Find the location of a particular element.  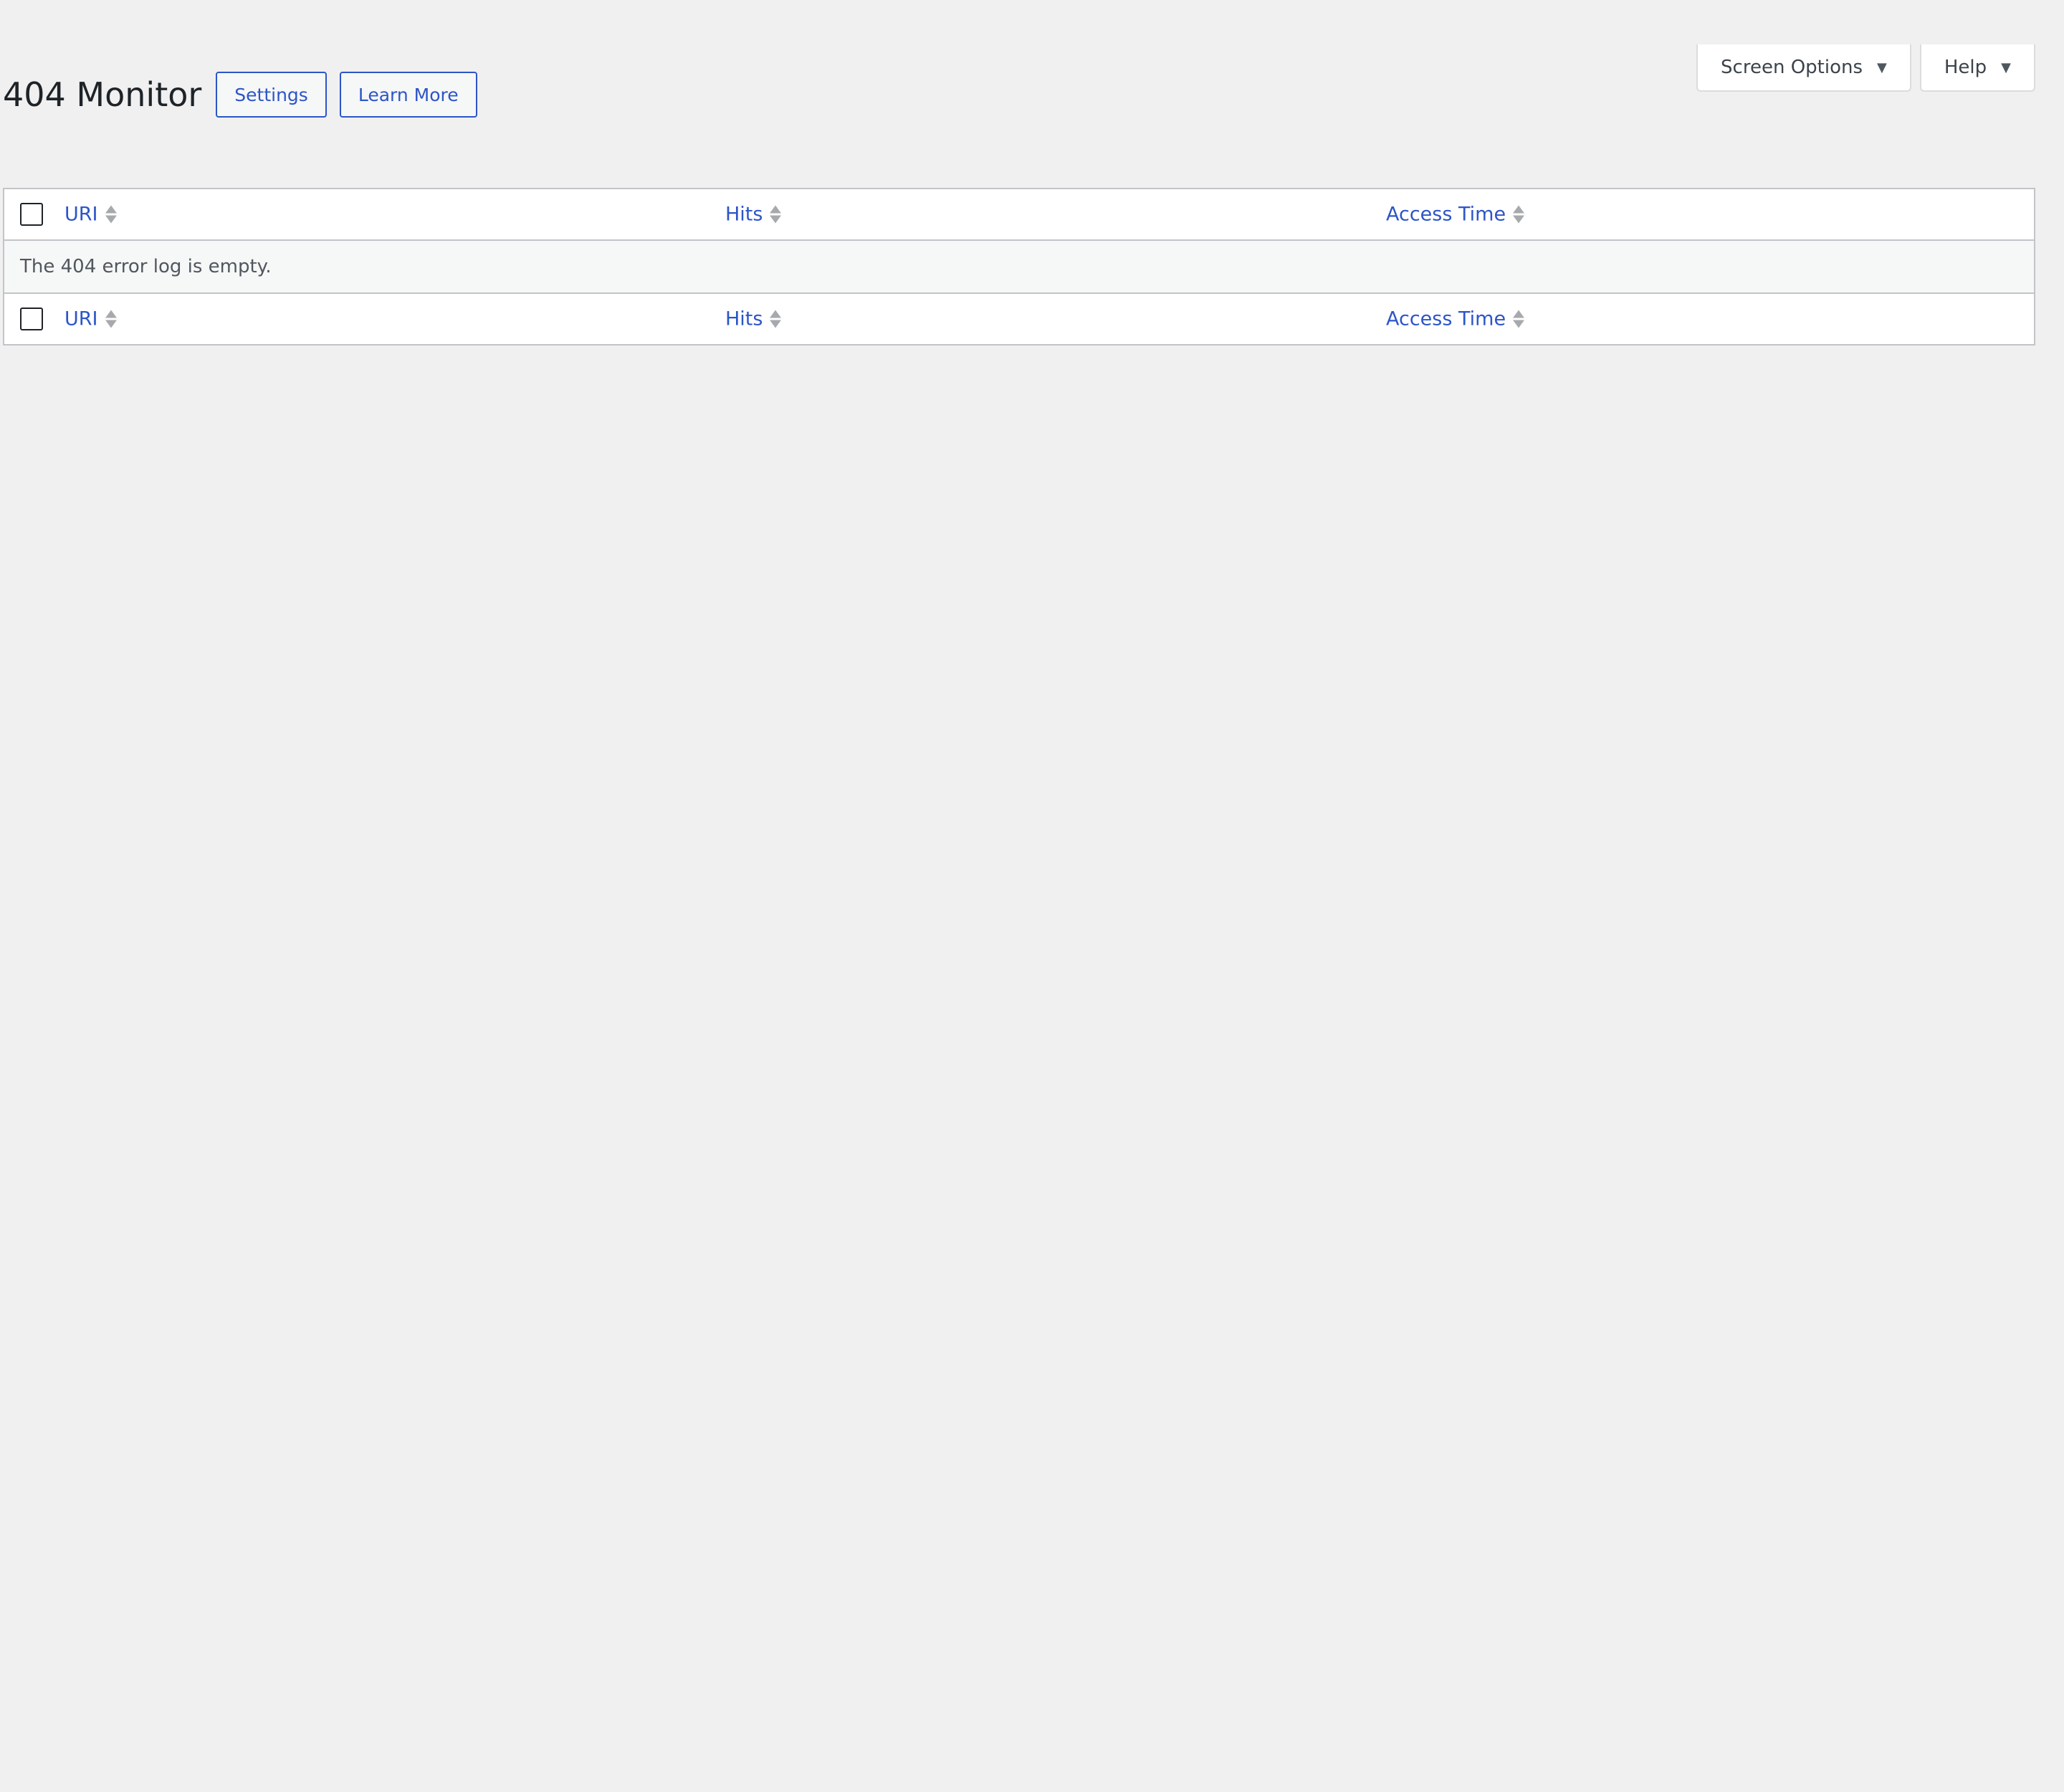

empty-message-row: The 404 error log is empty. is located at coordinates (1019, 266).